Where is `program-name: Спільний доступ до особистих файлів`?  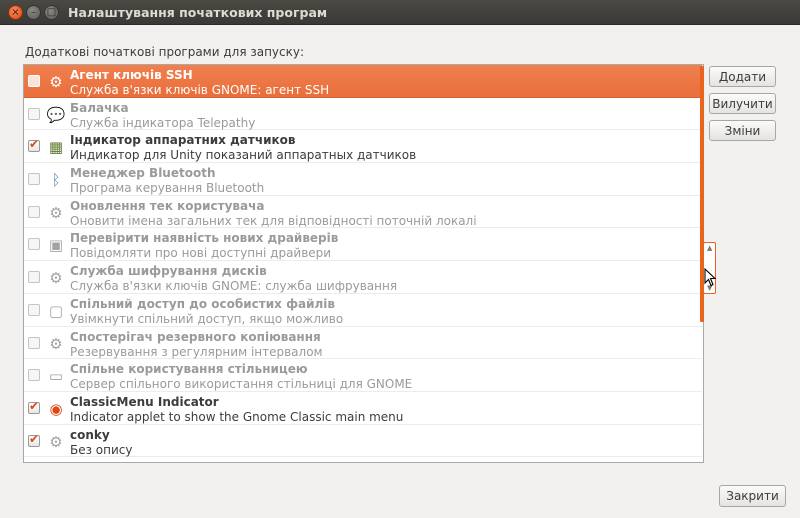
program-name: Спільний доступ до особистих файлів is located at coordinates (202, 303).